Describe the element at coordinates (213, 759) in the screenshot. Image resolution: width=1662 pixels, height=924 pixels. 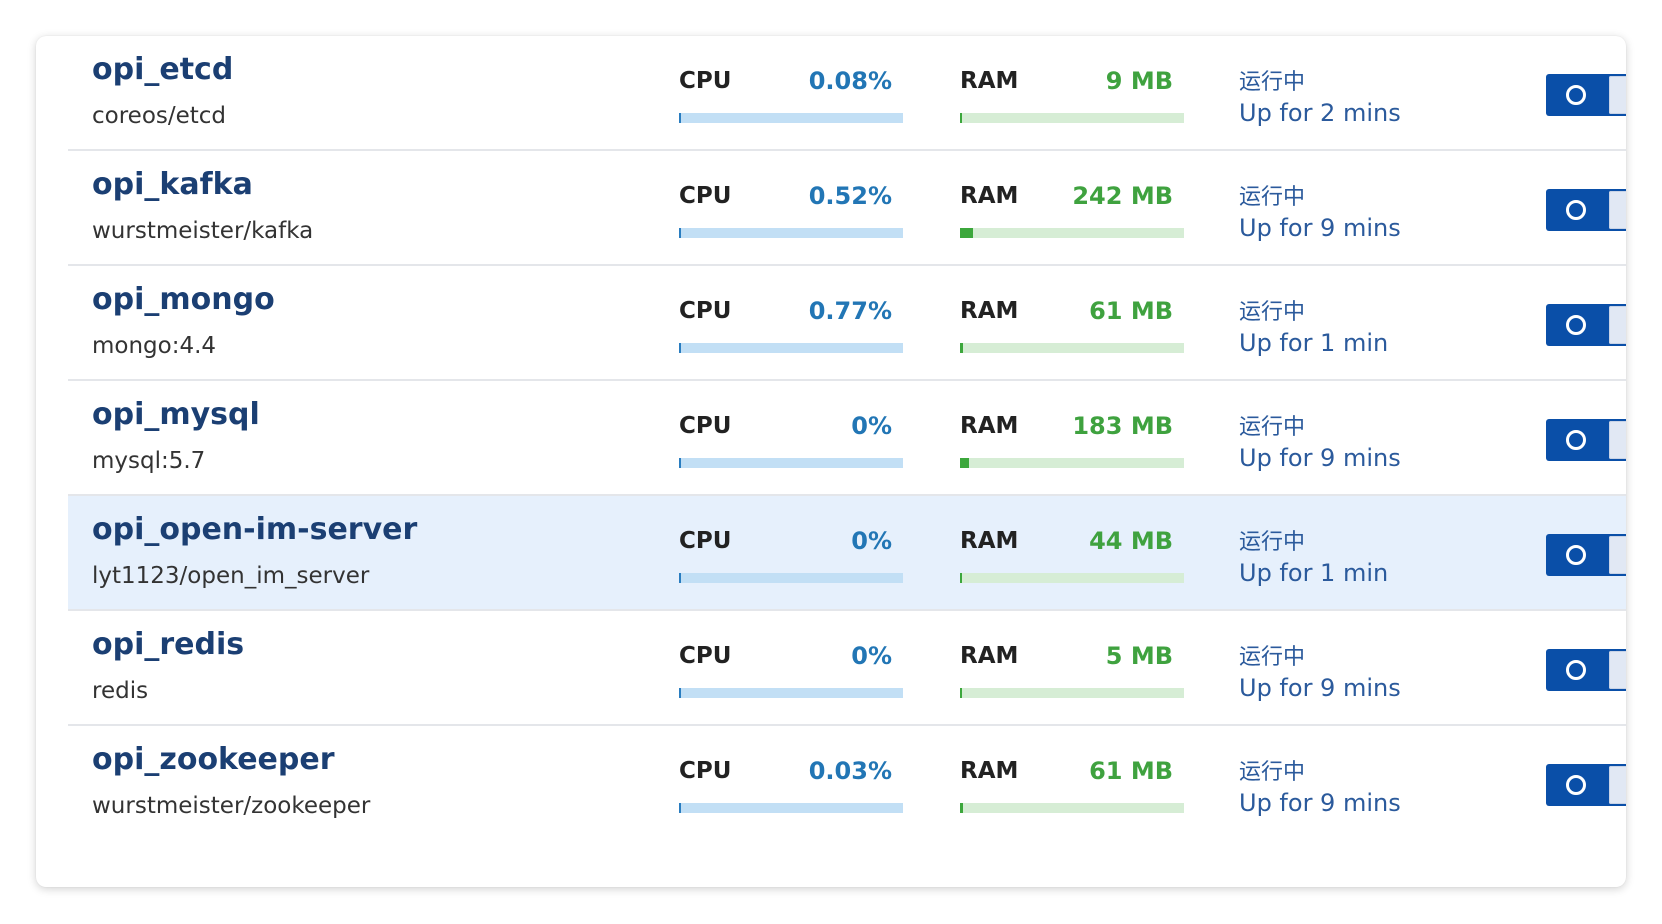
I see `container-name: opi_zookeeper` at that location.